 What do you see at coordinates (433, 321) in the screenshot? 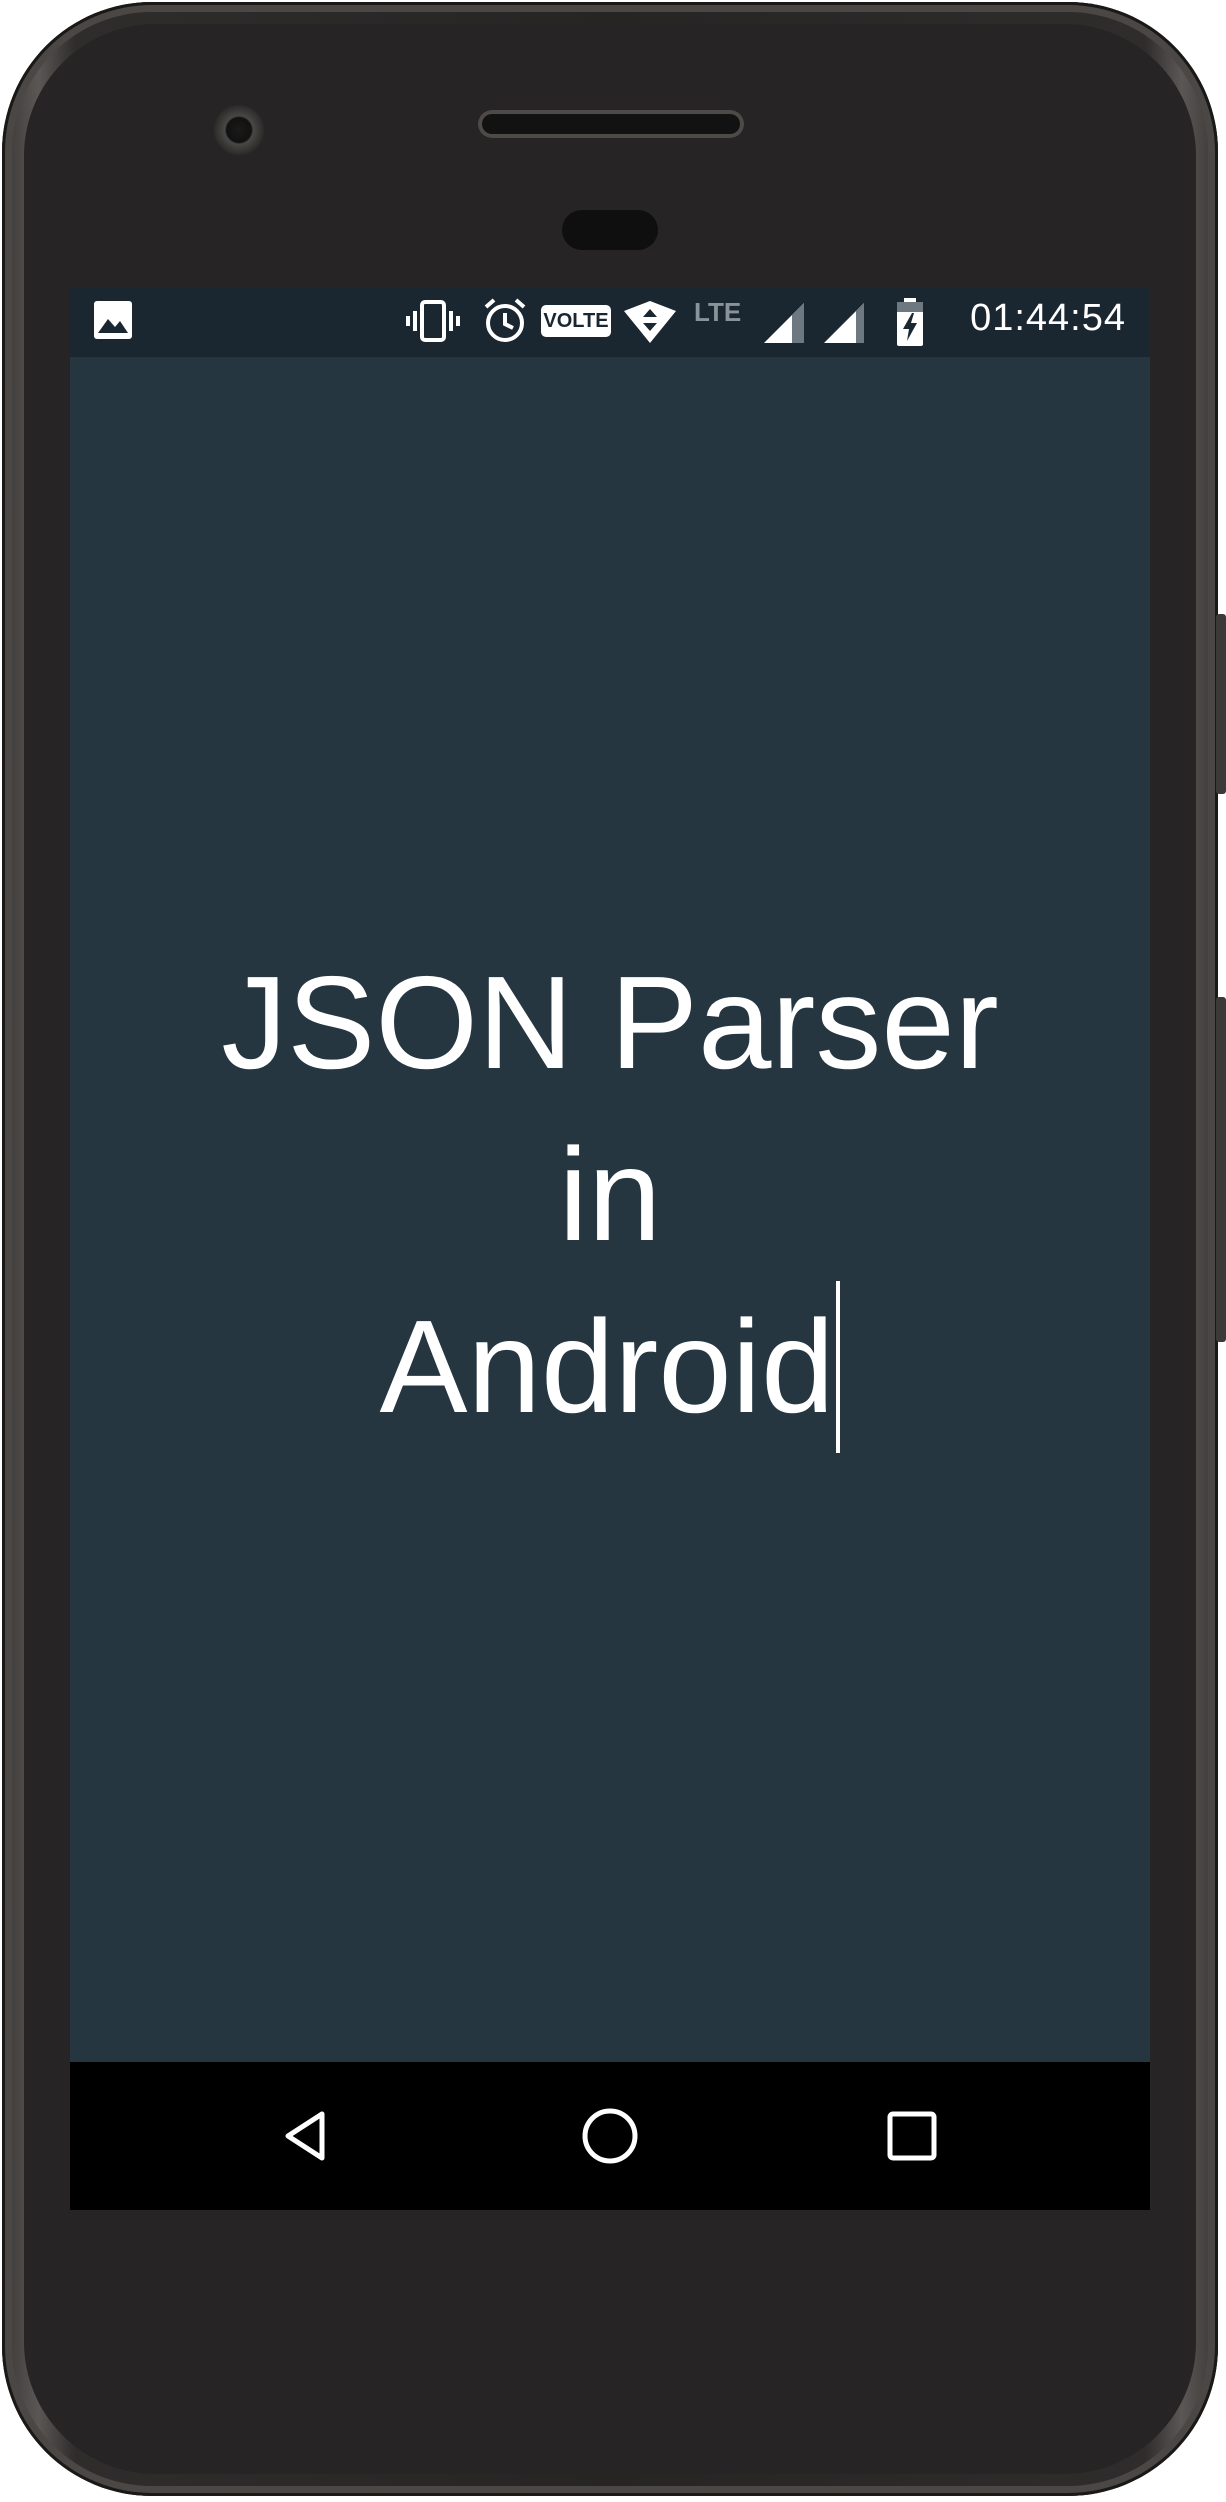
I see `vibrate-icon` at bounding box center [433, 321].